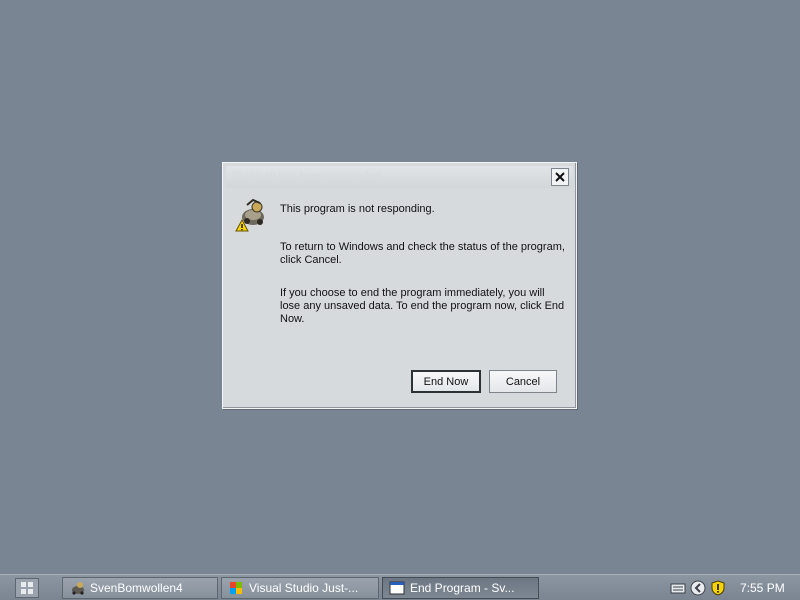  I want to click on back-arrow-icon, so click(698, 588).